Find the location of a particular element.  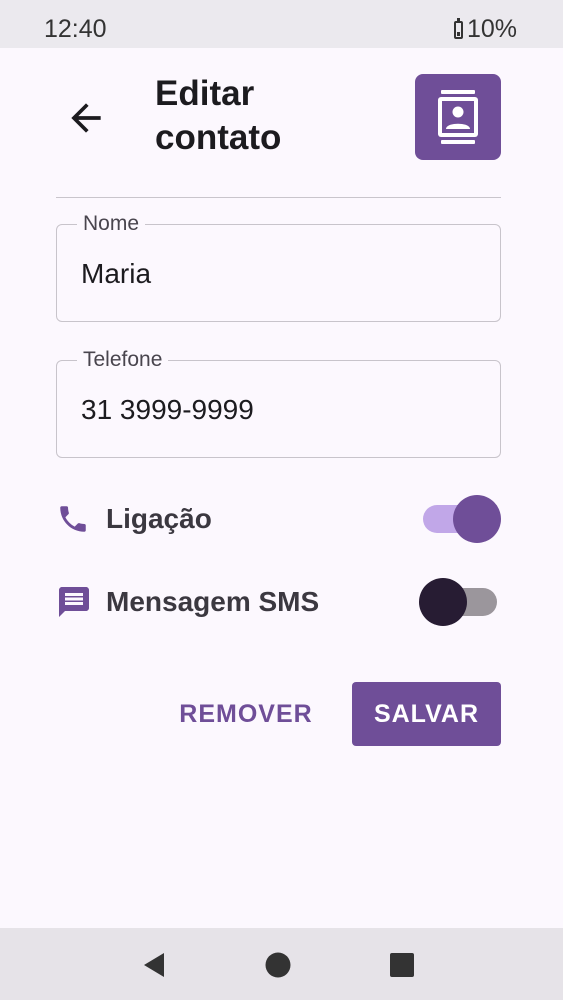

battery-level: 10% is located at coordinates (491, 29).